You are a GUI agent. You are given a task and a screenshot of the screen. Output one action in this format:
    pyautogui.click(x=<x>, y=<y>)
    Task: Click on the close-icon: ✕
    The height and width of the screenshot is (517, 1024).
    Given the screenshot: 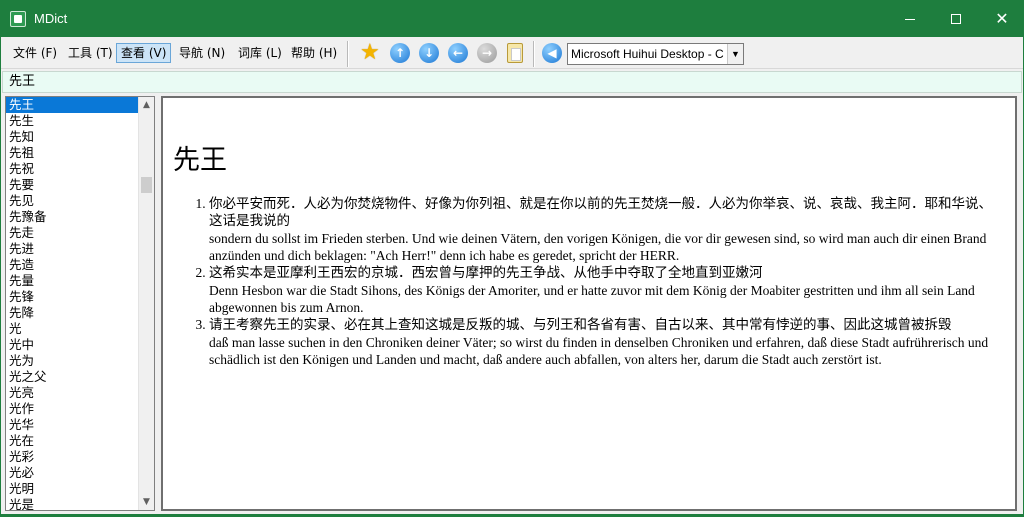 What is the action you would take?
    pyautogui.click(x=1002, y=18)
    